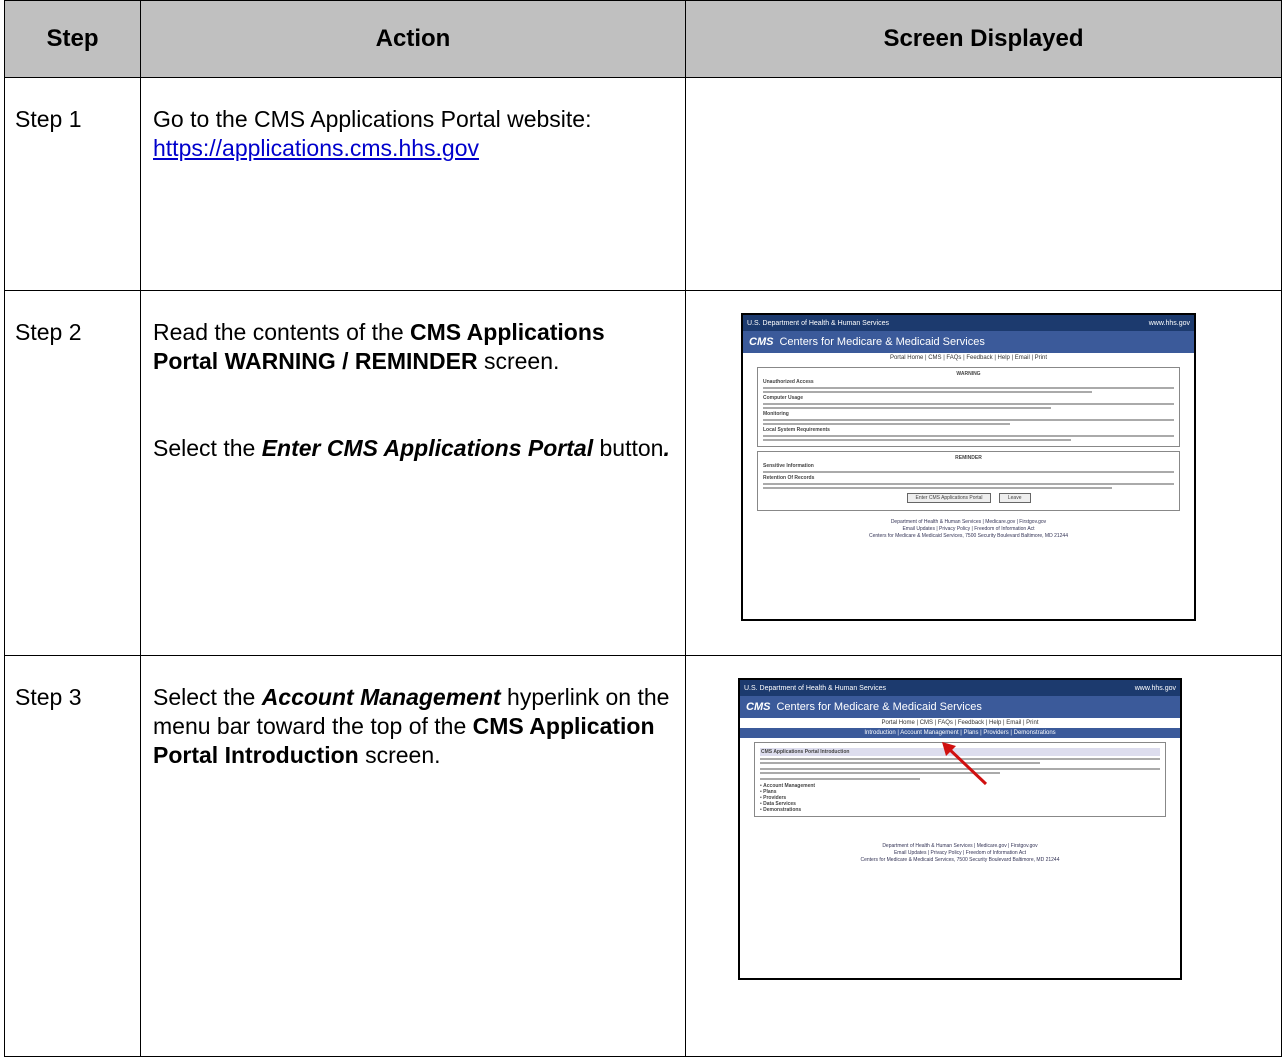 The height and width of the screenshot is (1057, 1285). Describe the element at coordinates (949, 498) in the screenshot. I see `enter-portal-button: Enter CMS Applications Portal` at that location.